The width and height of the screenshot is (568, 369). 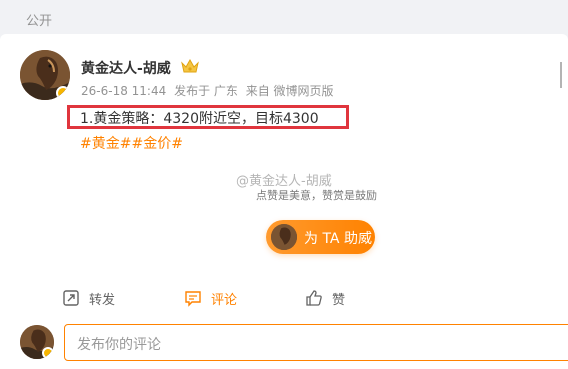 What do you see at coordinates (284, 17) in the screenshot?
I see `top-bar: 公开` at bounding box center [284, 17].